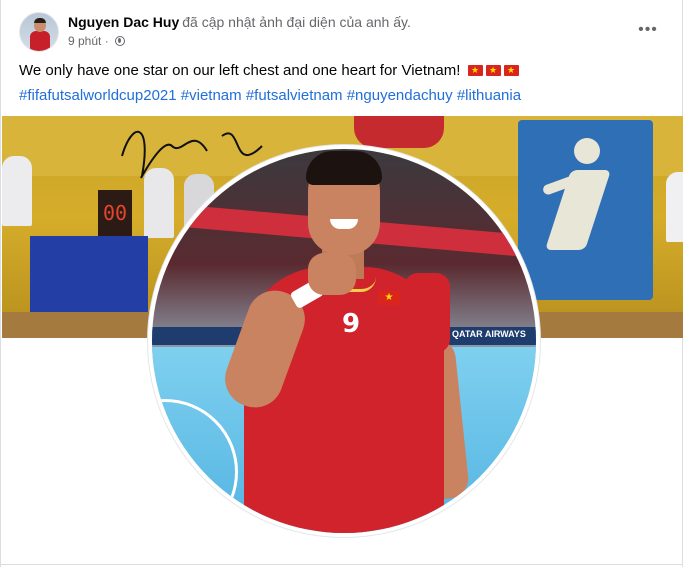  I want to click on more-options-button: •••, so click(648, 30).